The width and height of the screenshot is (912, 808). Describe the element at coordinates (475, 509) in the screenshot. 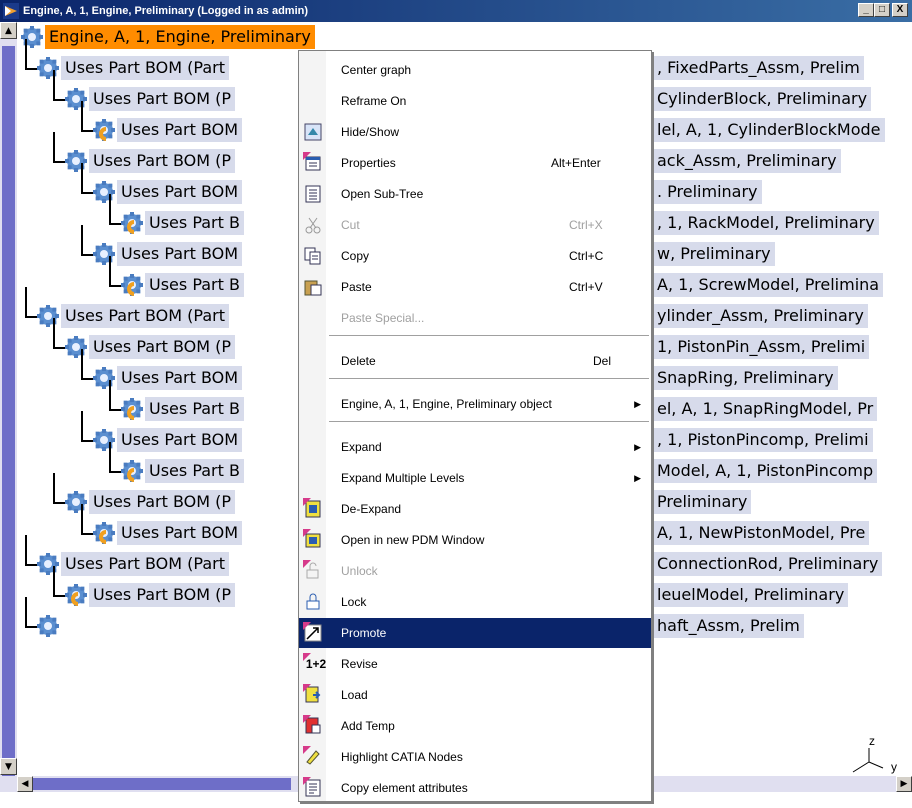

I see `menu-item-de-expand: De-Expand` at that location.